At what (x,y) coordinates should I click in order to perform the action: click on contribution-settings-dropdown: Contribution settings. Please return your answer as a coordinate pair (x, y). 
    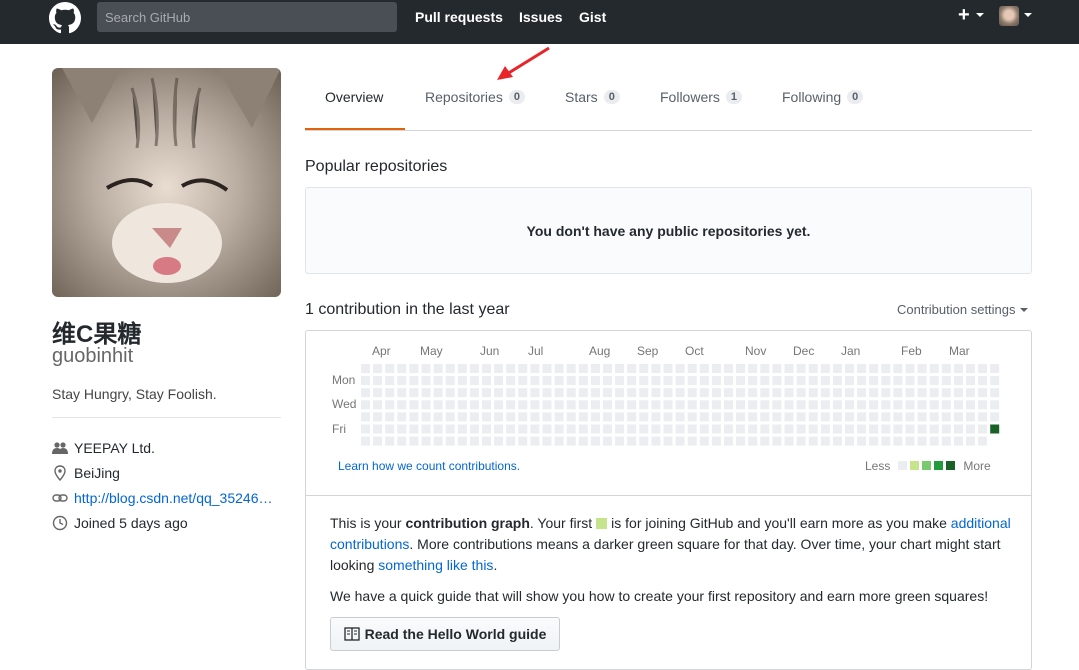
    Looking at the image, I should click on (962, 309).